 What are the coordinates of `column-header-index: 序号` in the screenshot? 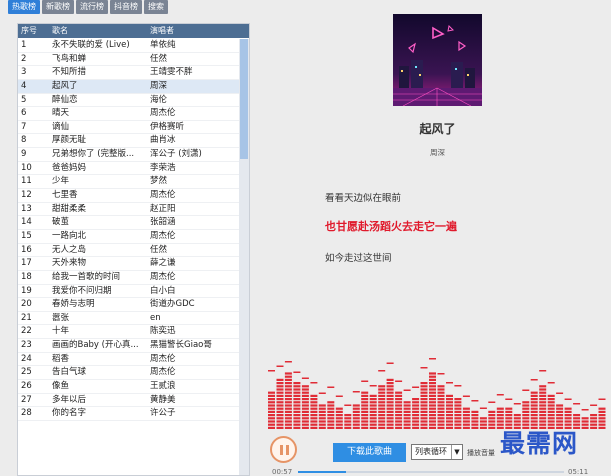 It's located at (35, 31).